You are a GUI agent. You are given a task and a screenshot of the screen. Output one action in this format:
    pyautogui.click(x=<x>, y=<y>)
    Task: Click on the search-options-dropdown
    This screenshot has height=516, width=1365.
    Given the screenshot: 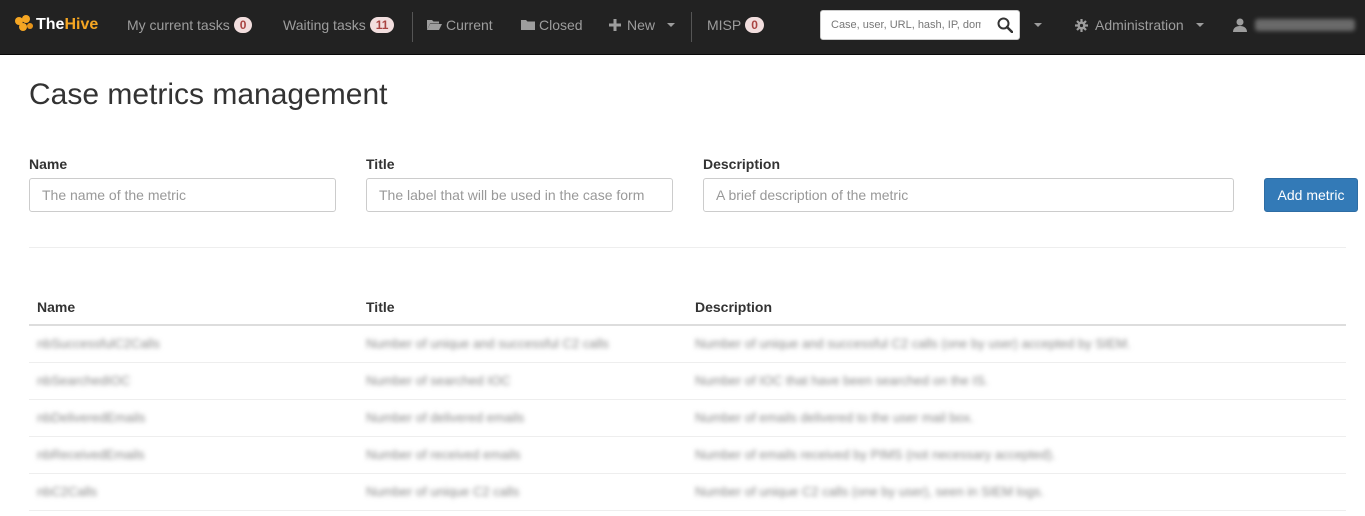 What is the action you would take?
    pyautogui.click(x=1038, y=25)
    